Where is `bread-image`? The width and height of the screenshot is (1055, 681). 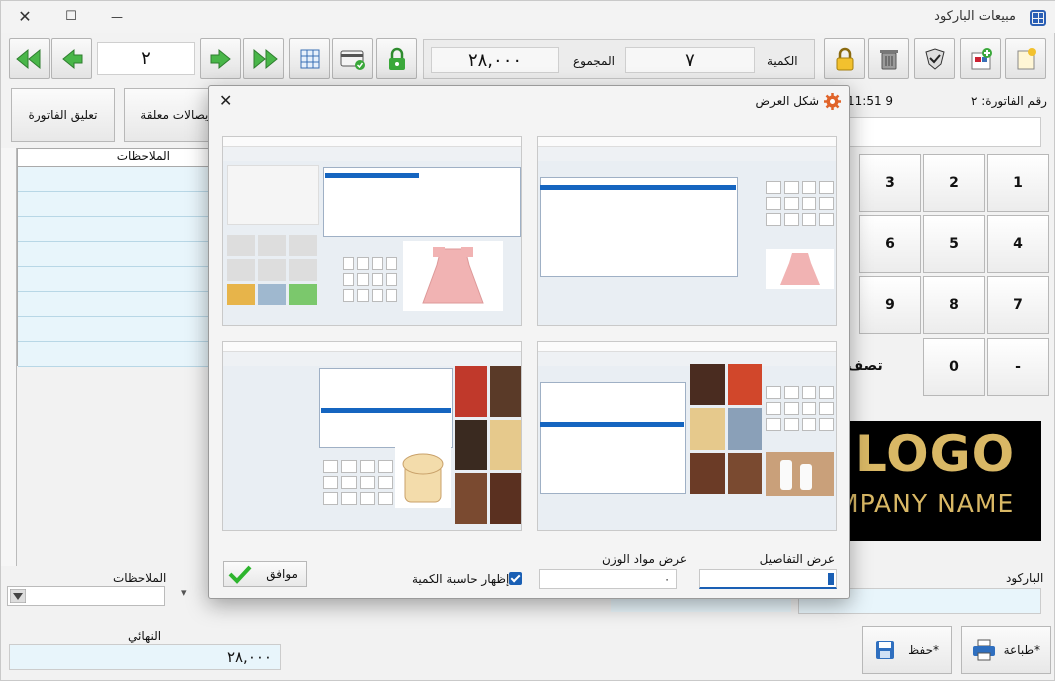
bread-image is located at coordinates (423, 477).